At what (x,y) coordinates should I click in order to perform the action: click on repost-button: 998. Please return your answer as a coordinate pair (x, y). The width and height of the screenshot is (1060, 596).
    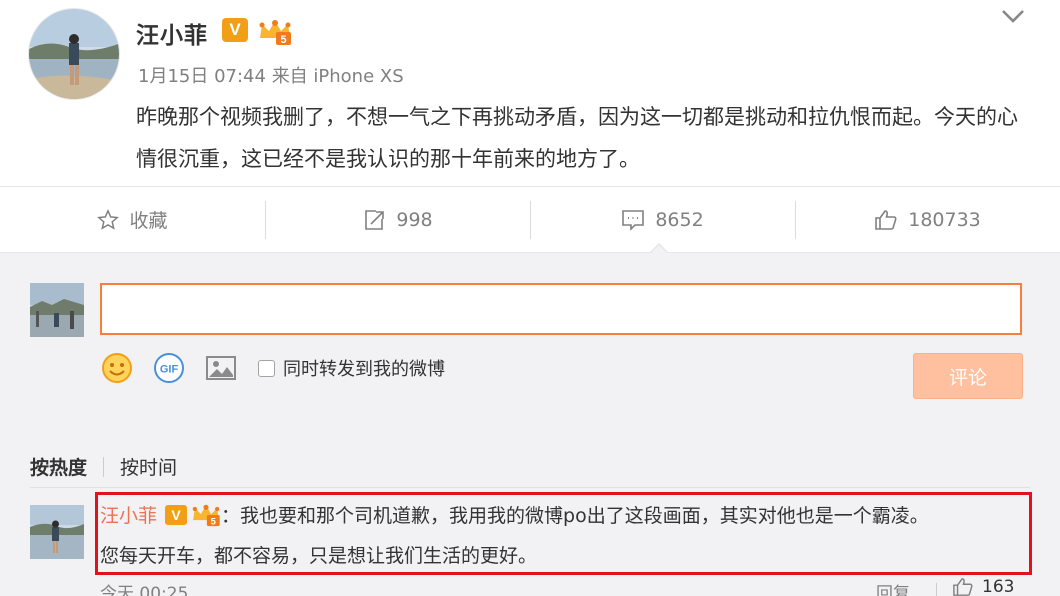
    Looking at the image, I should click on (397, 219).